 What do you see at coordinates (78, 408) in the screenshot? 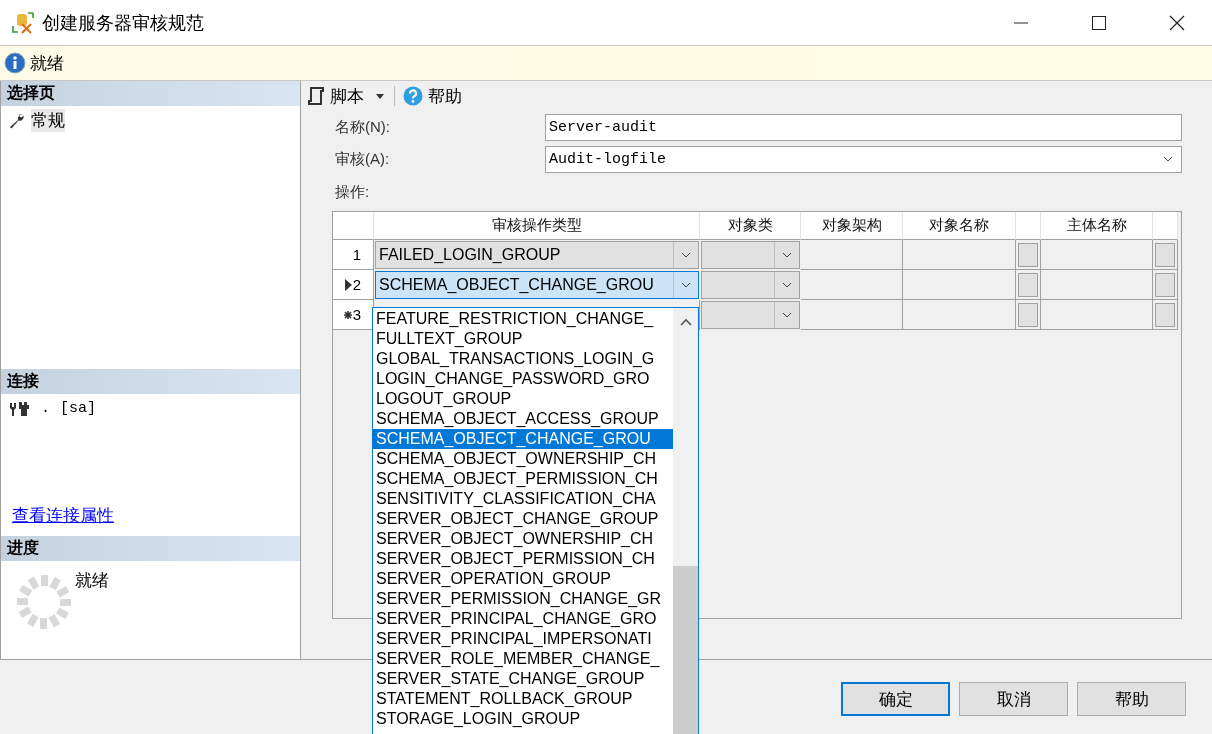
I see `user-name: [sa]` at bounding box center [78, 408].